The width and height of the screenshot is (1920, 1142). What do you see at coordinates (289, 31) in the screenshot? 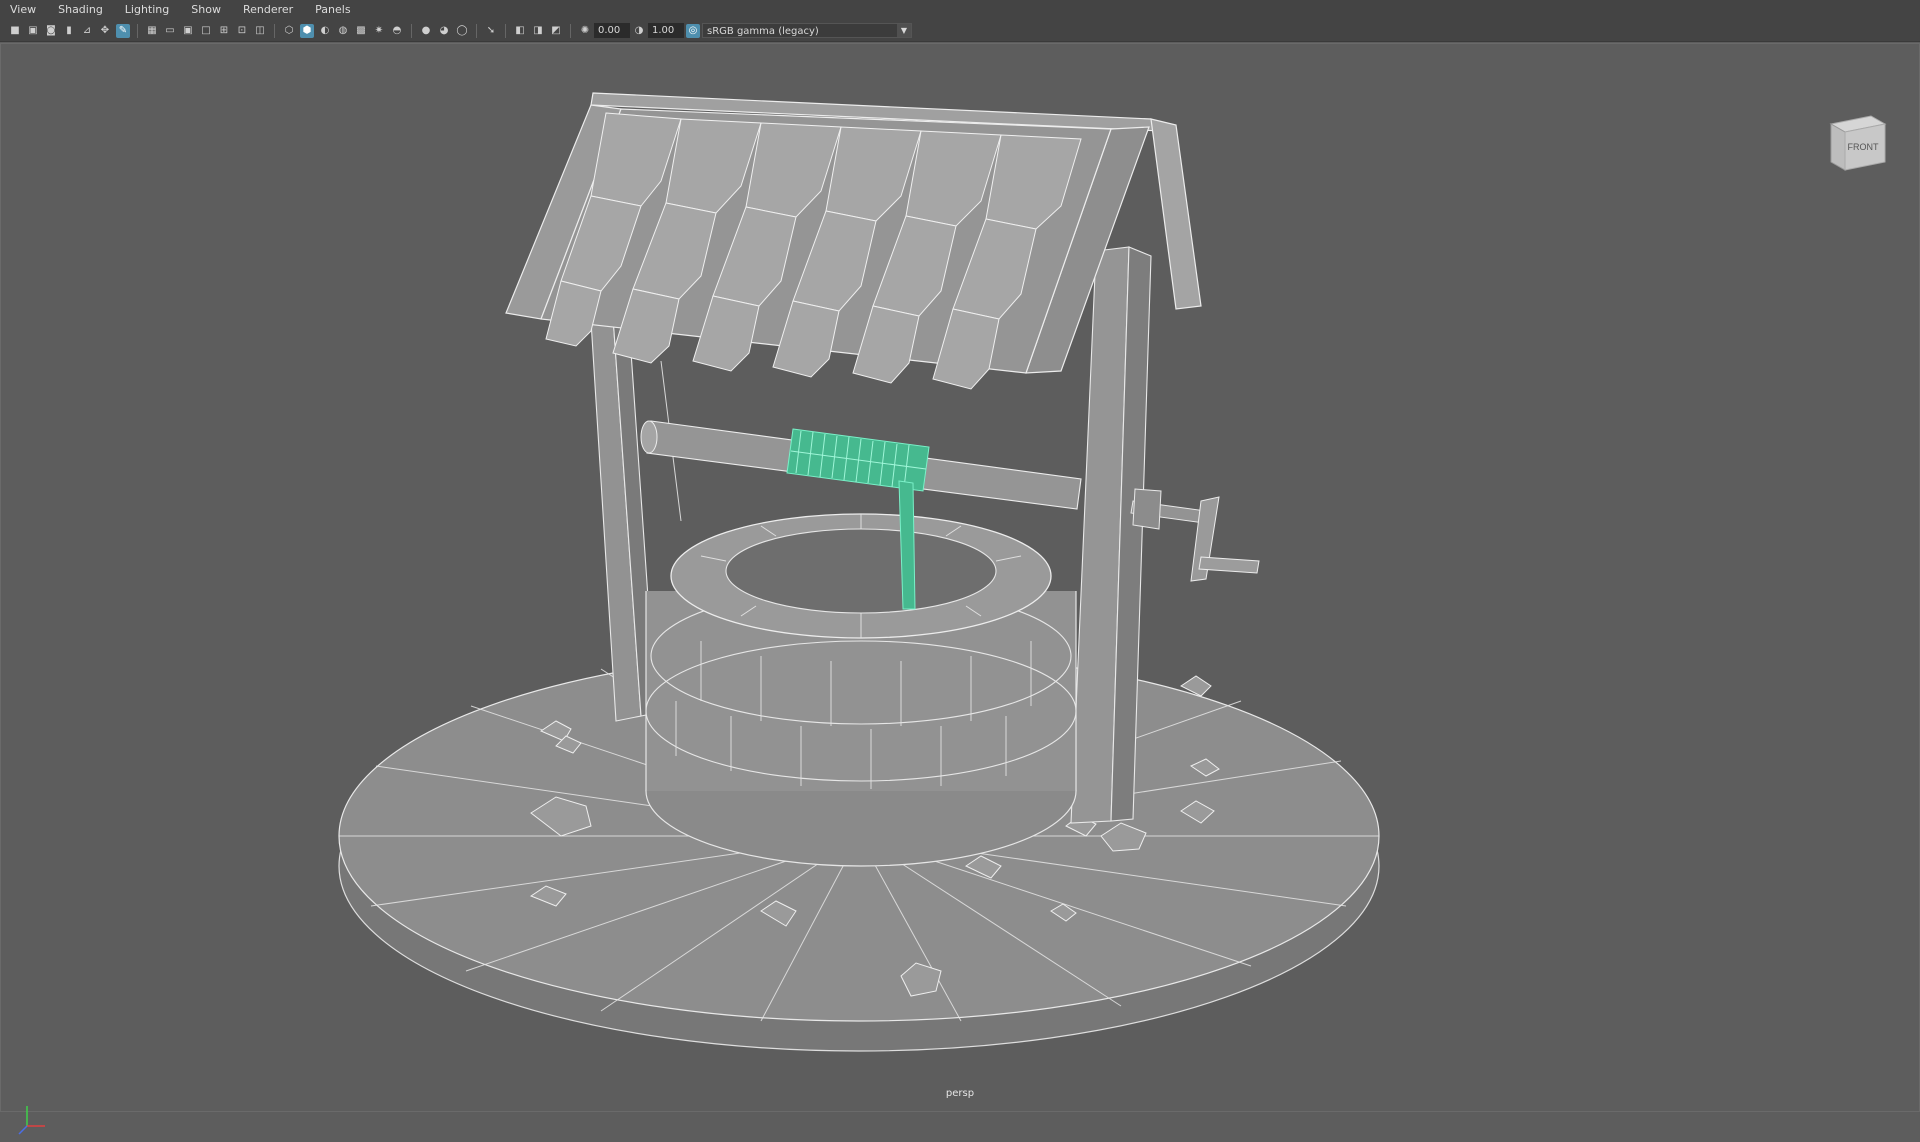
I see `wireframe-icon: ⬡` at bounding box center [289, 31].